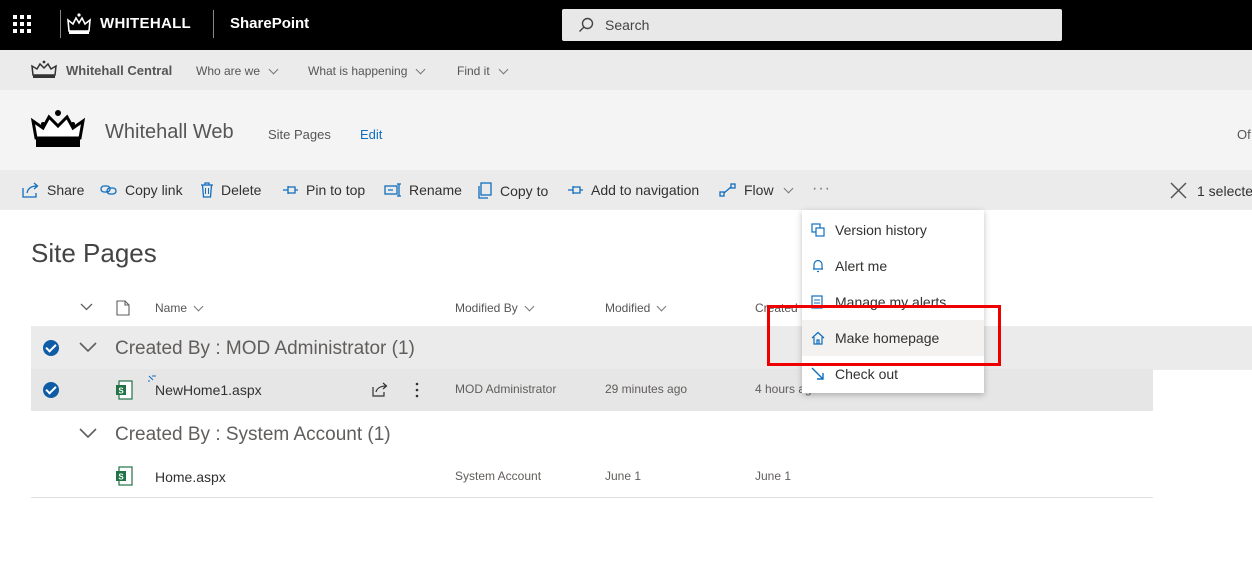 Image resolution: width=1252 pixels, height=562 pixels. Describe the element at coordinates (371, 134) in the screenshot. I see `site-nav-edit: Edit` at that location.